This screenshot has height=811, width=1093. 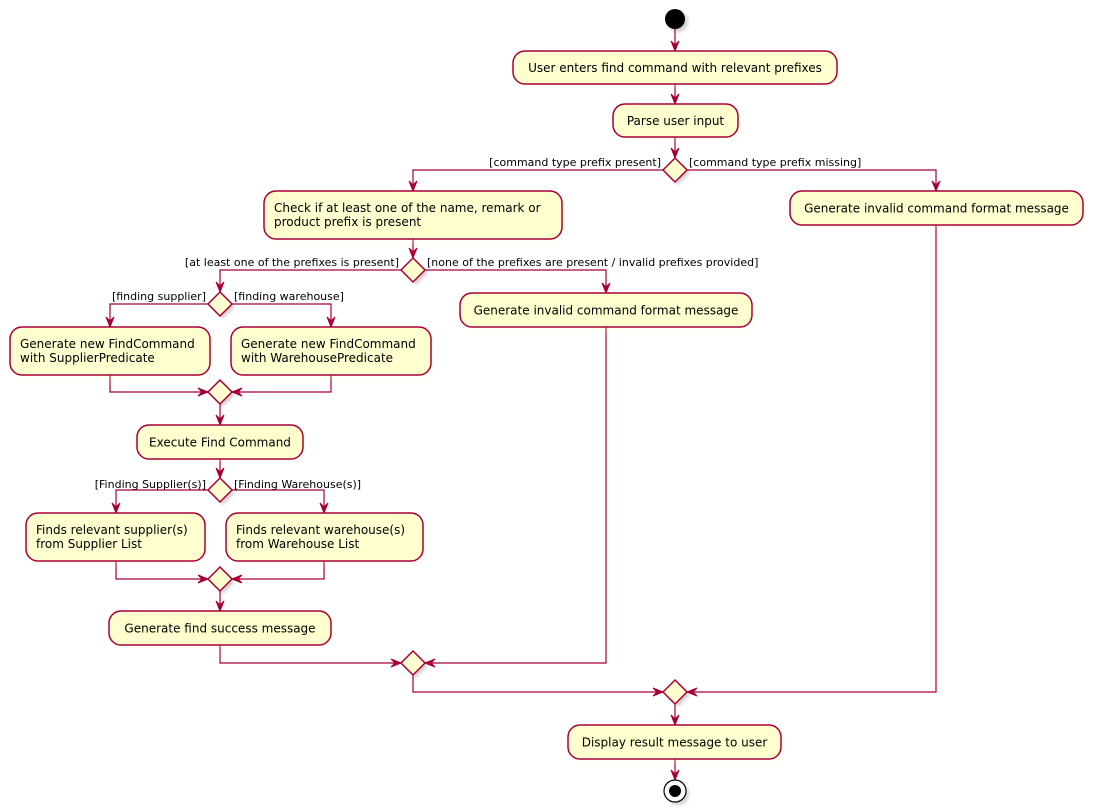 I want to click on activity-invalid-format-right: Generate invalid command format message, so click(x=938, y=209).